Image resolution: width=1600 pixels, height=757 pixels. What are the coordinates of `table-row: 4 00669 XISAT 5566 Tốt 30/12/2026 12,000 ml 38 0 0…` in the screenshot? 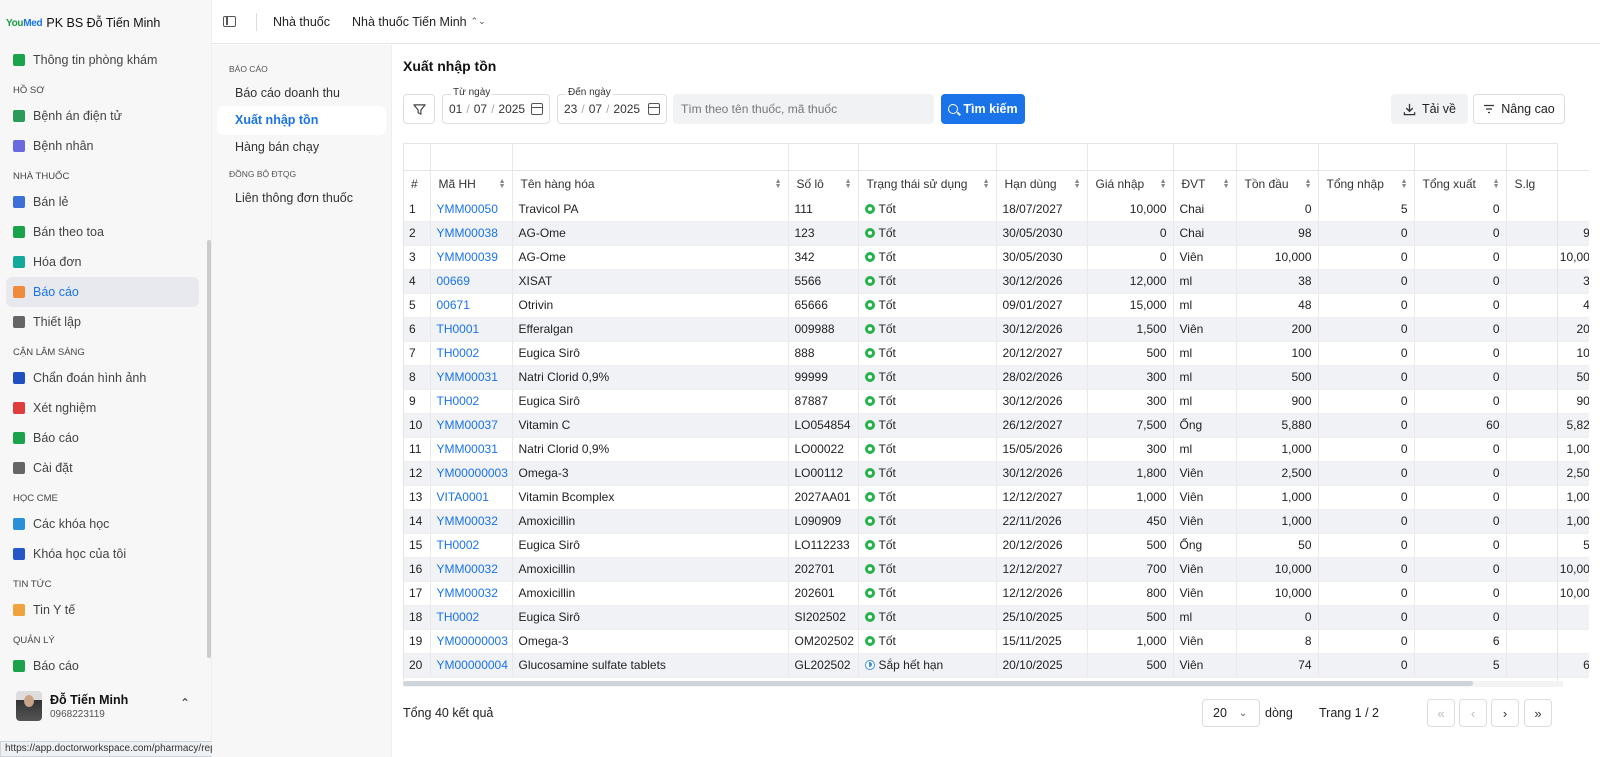 It's located at (996, 281).